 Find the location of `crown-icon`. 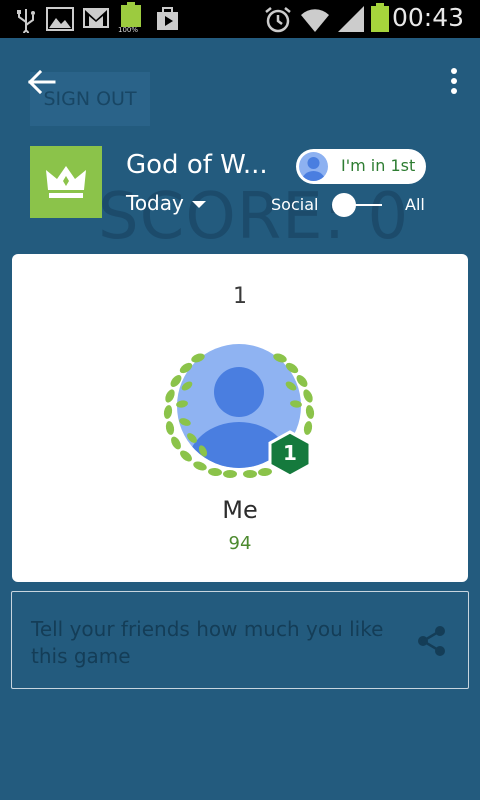

crown-icon is located at coordinates (66, 182).